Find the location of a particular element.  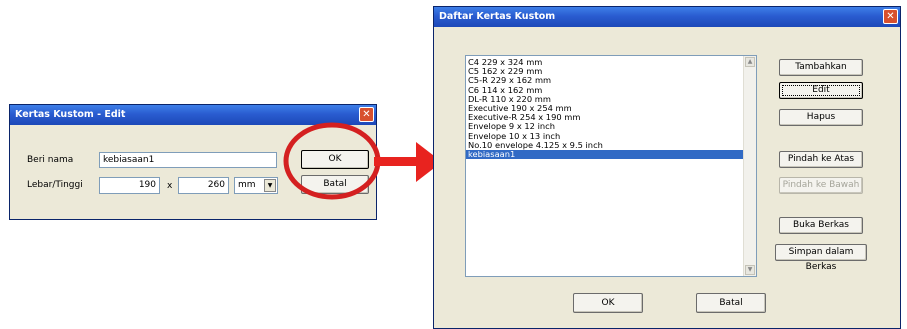

save-file-button-label: Simpan dalam Berkas is located at coordinates (821, 259).